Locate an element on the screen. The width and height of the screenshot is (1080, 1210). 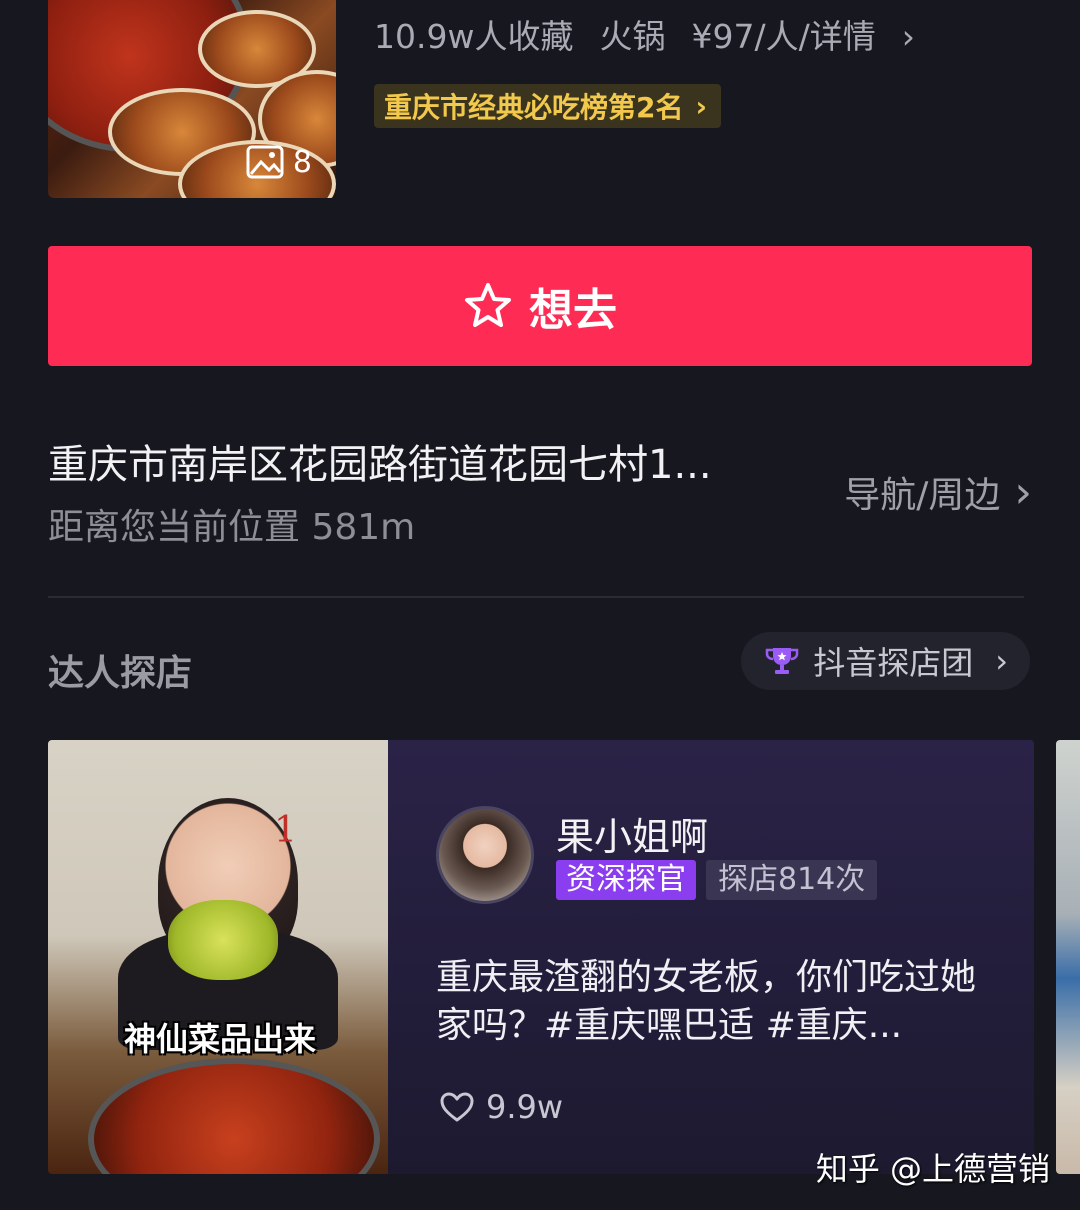
thumbnail-caption: 神仙菜品出来 is located at coordinates (220, 1039).